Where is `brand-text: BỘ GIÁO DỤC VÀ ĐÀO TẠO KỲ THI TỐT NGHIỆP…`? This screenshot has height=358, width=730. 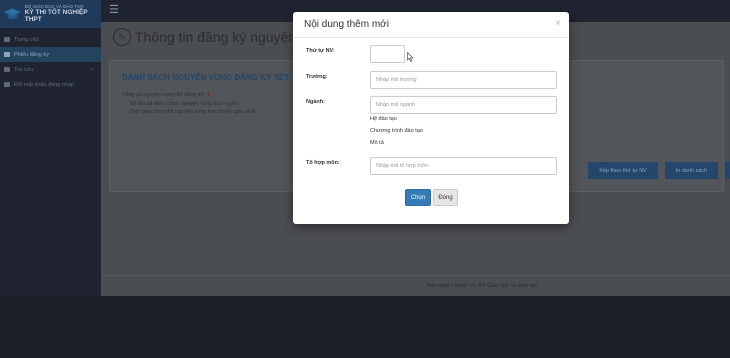
brand-text: BỘ GIÁO DỤC VÀ ĐÀO TẠO KỲ THI TỐT NGHIỆP… is located at coordinates (62, 14).